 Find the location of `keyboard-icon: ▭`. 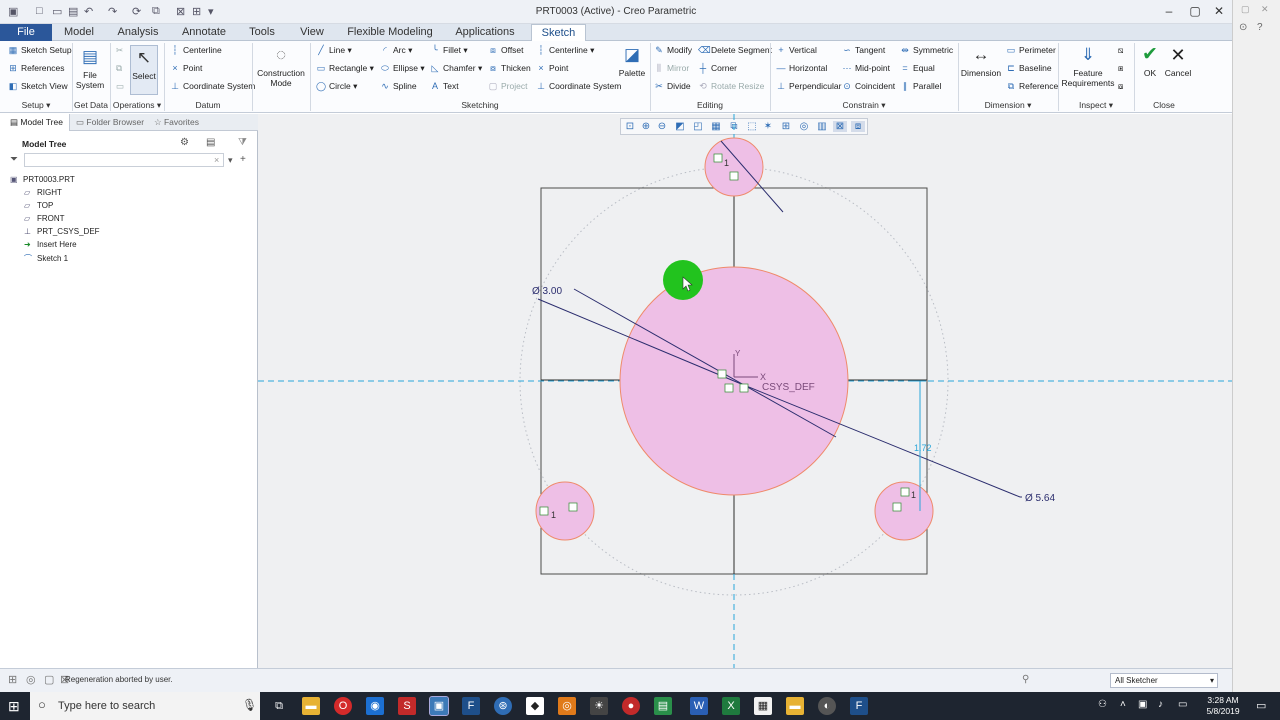

keyboard-icon: ▭ is located at coordinates (1182, 704).